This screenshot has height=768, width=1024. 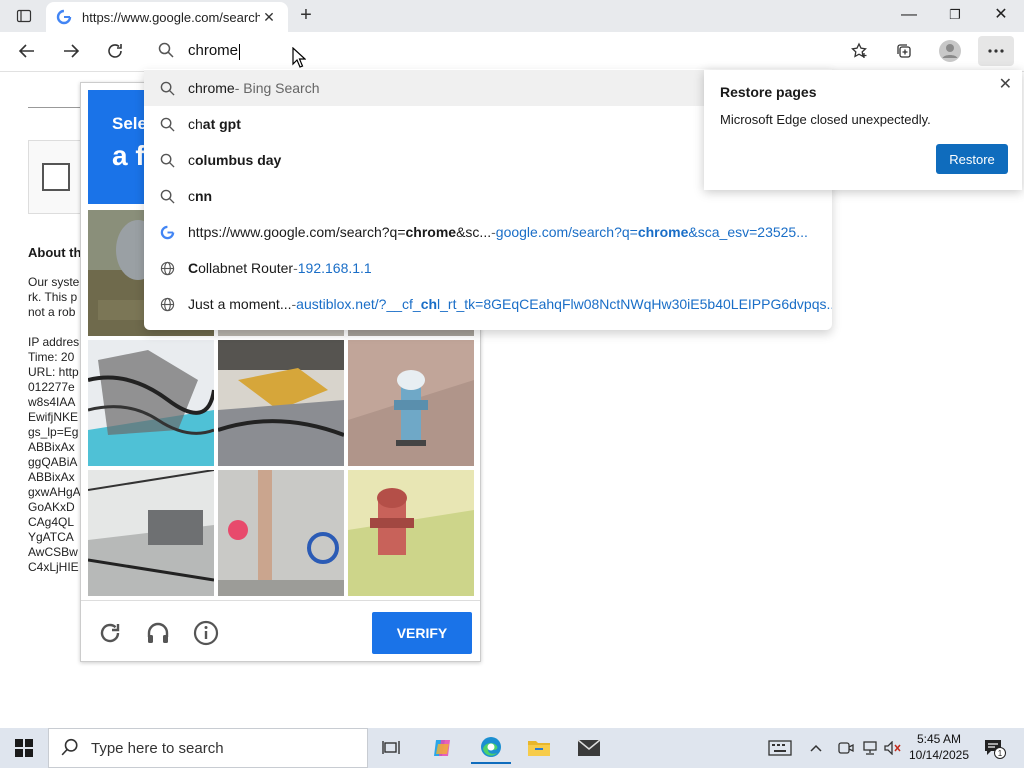 I want to click on about-line: w8s4IAA, so click(x=52, y=402).